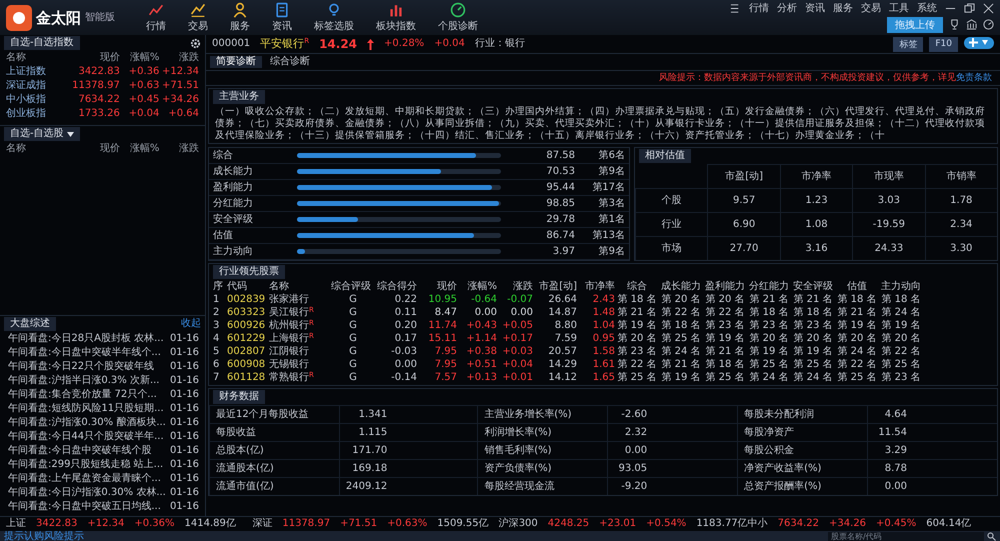  I want to click on stock-code: 600908, so click(248, 365).